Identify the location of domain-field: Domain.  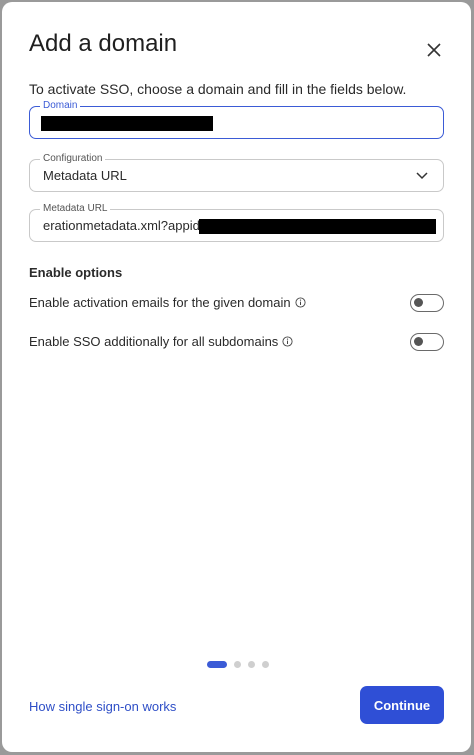
(236, 119).